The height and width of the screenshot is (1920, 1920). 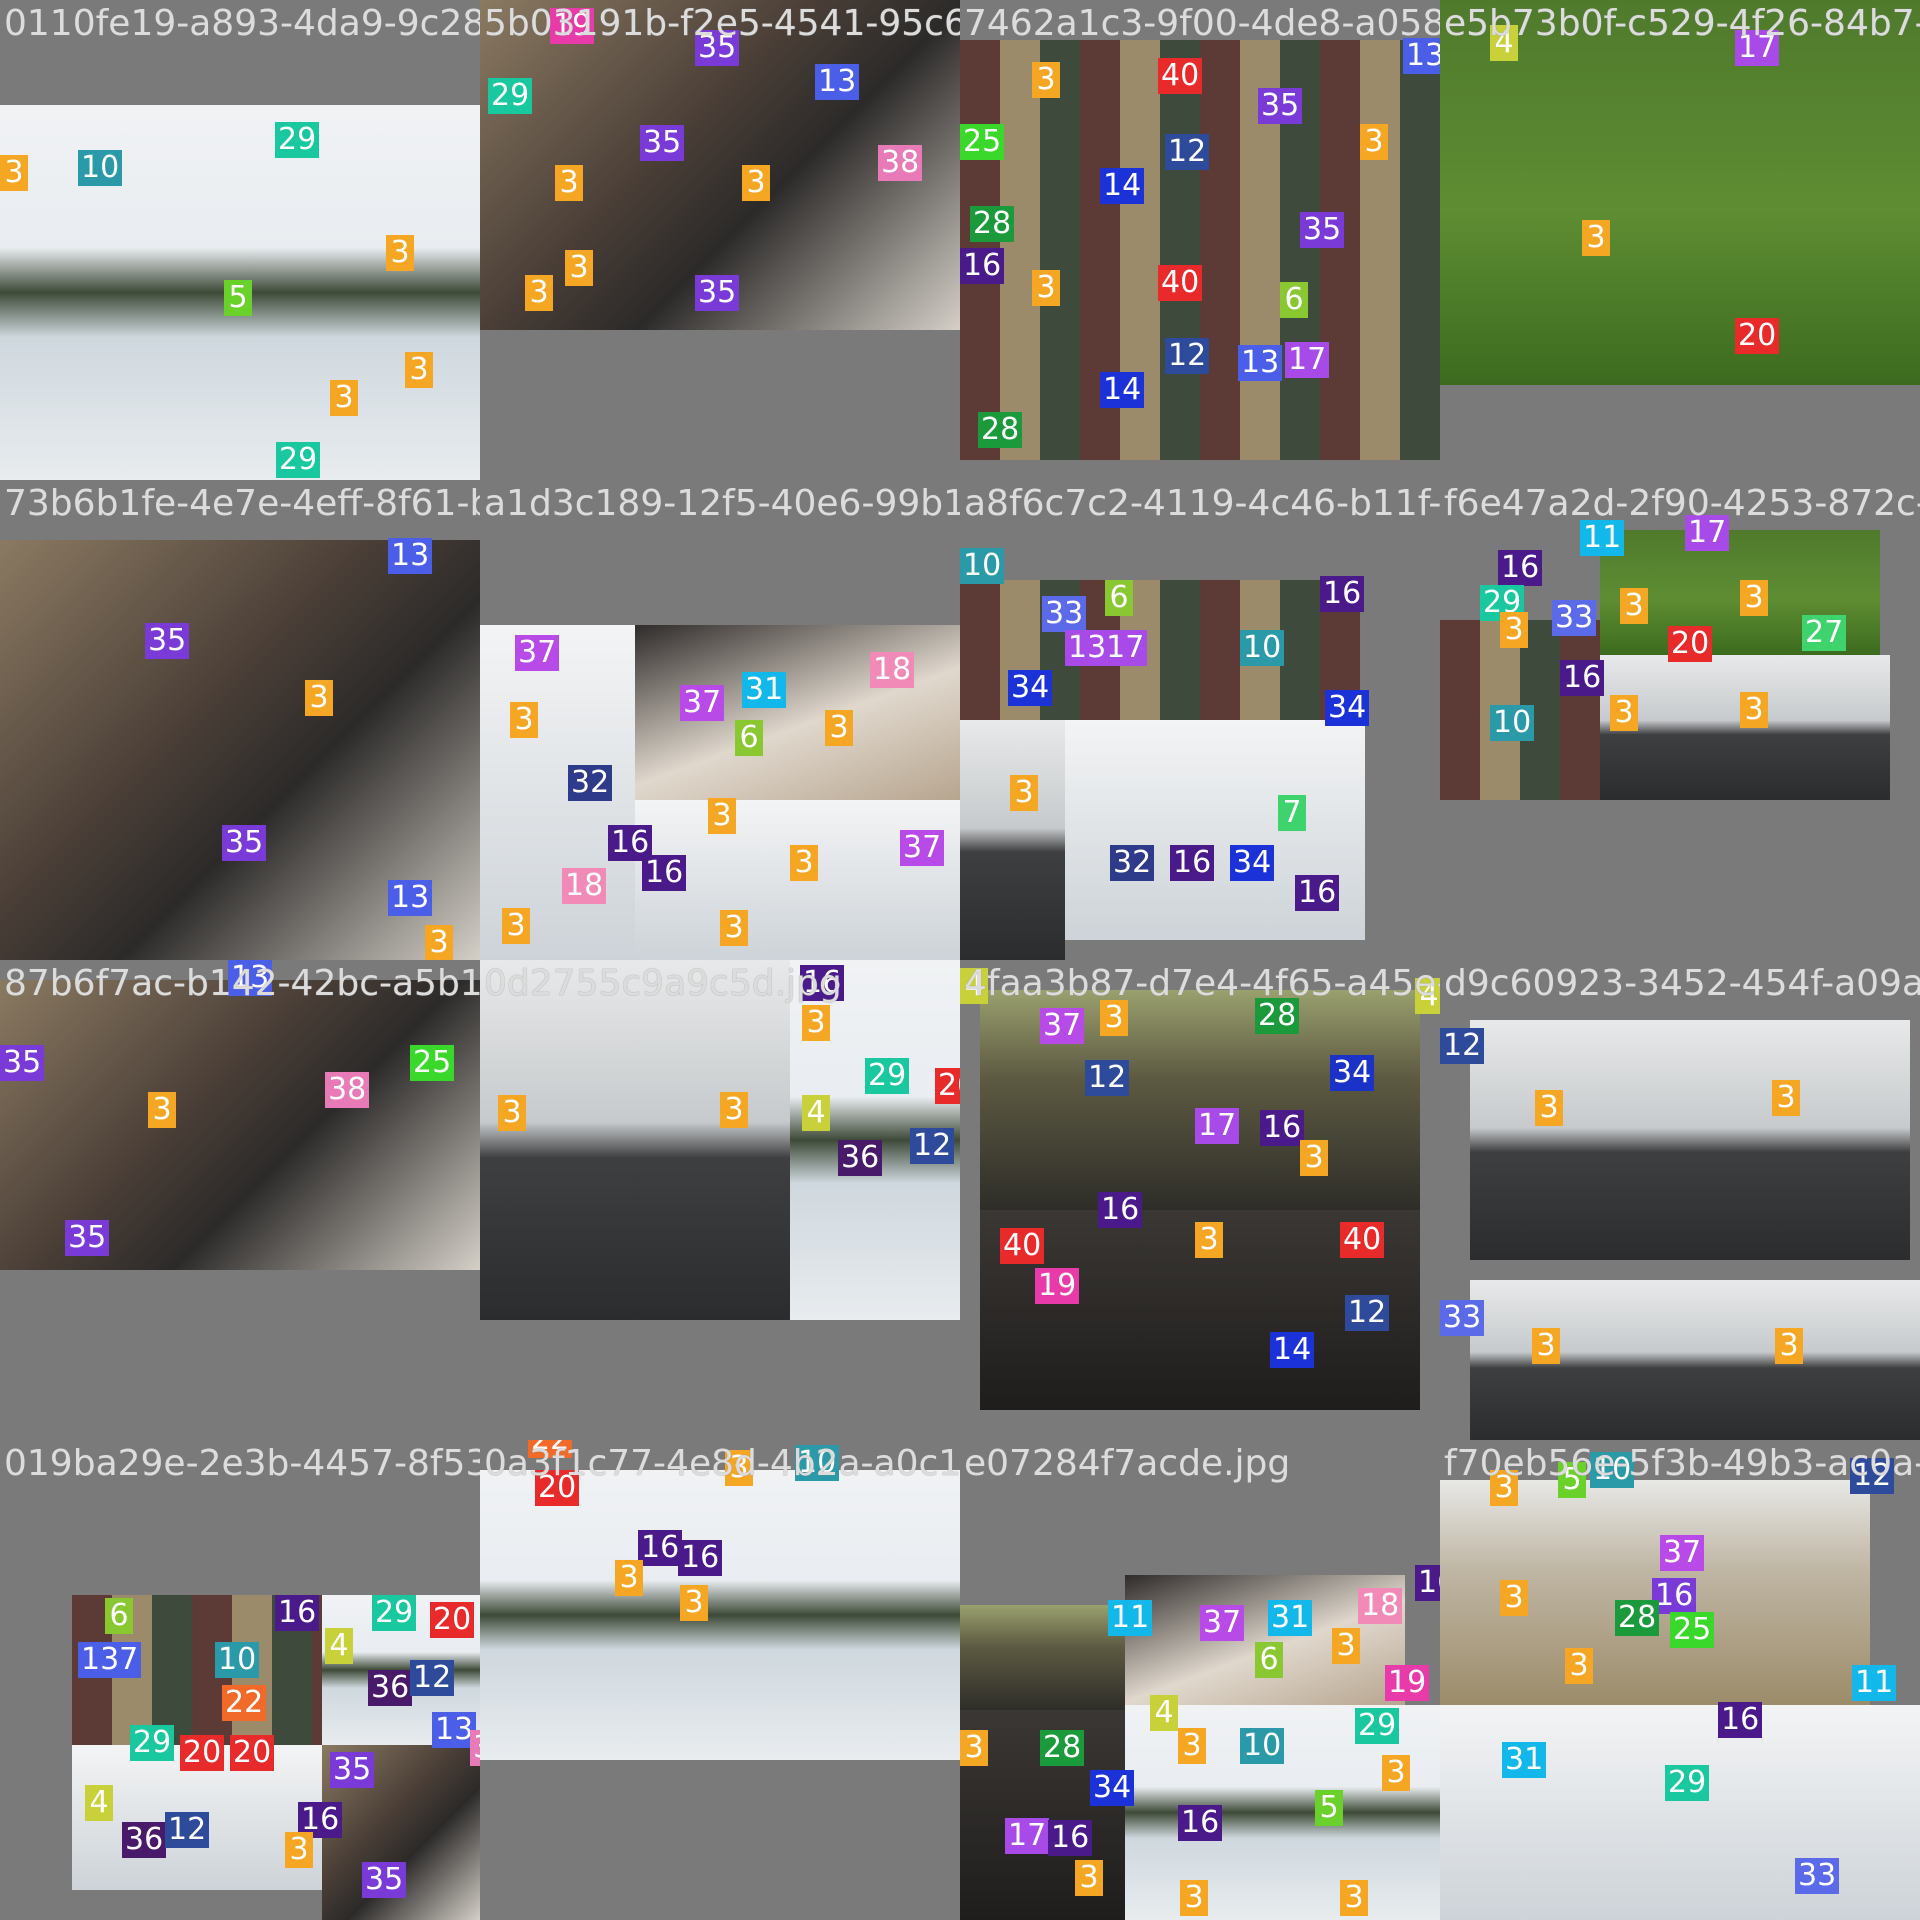 What do you see at coordinates (1690, 1140) in the screenshot?
I see `photo-road` at bounding box center [1690, 1140].